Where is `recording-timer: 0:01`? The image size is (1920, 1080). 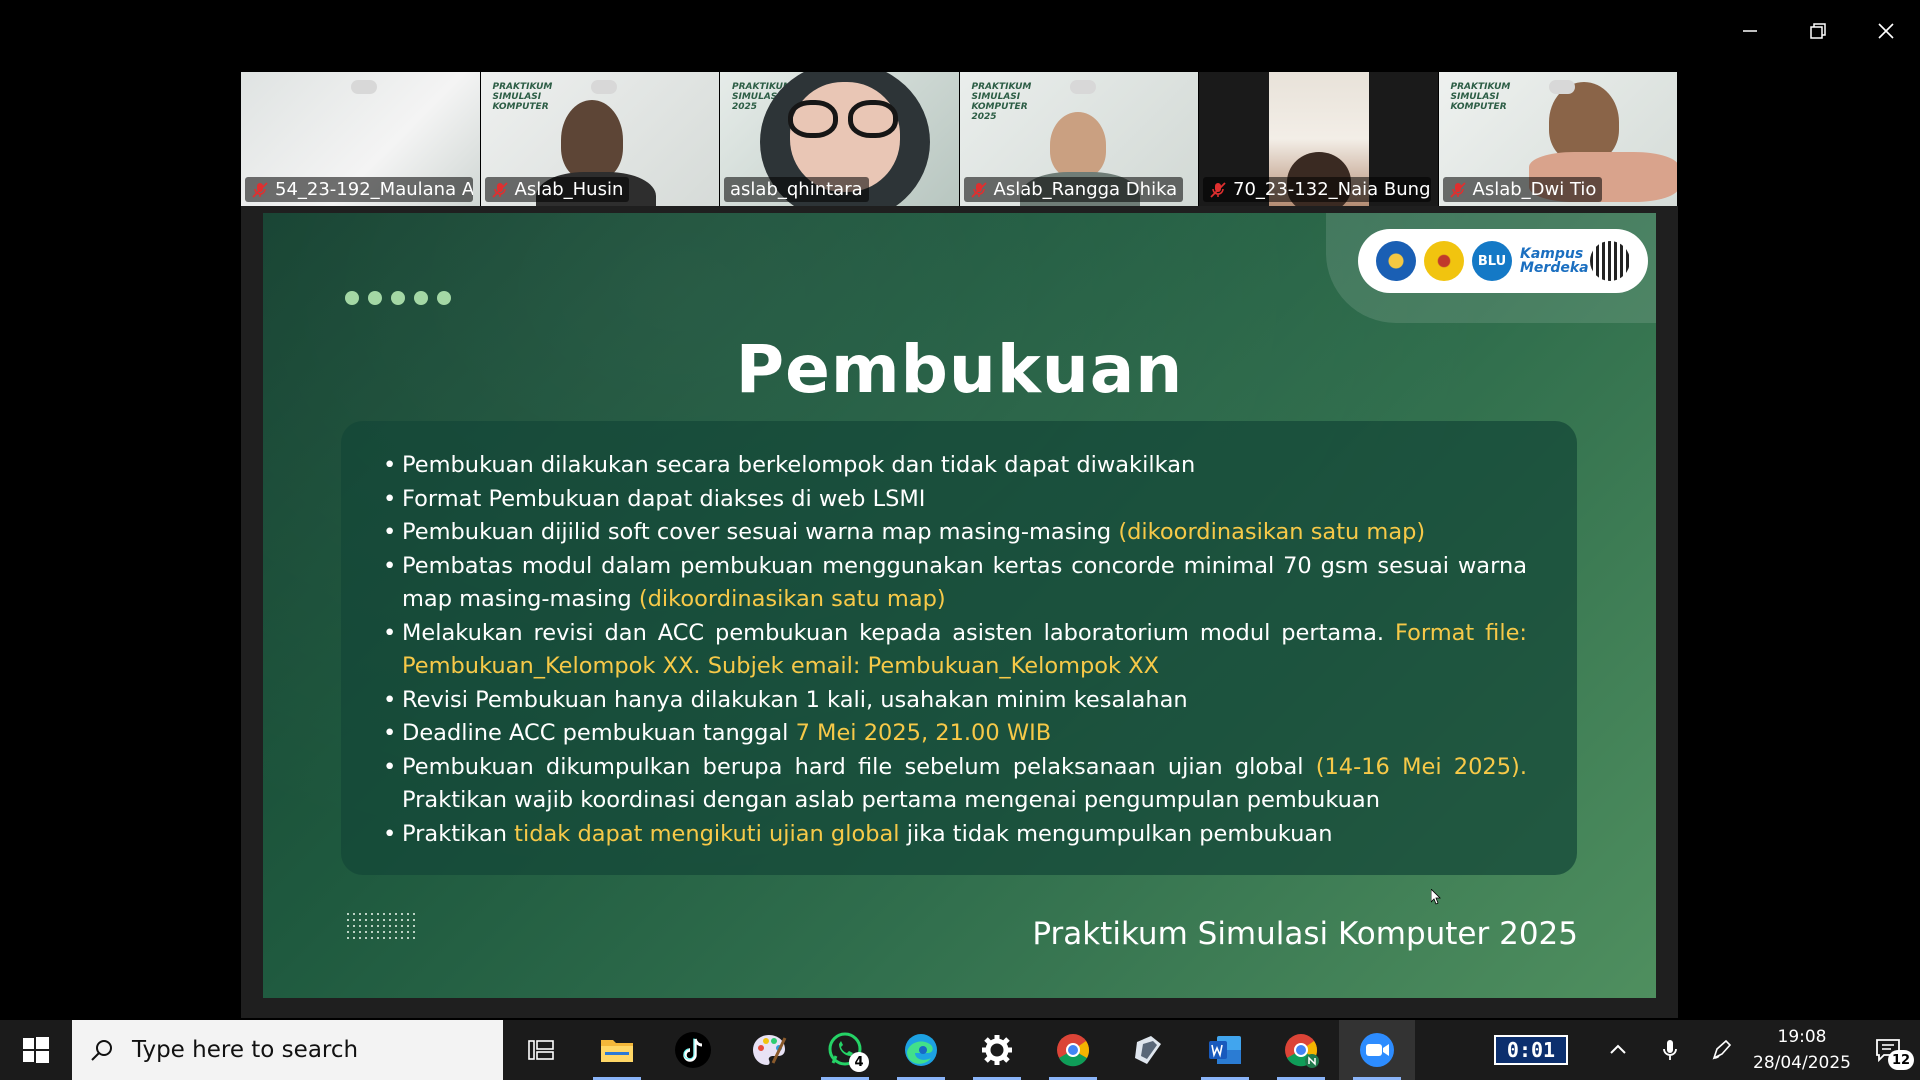 recording-timer: 0:01 is located at coordinates (1531, 1050).